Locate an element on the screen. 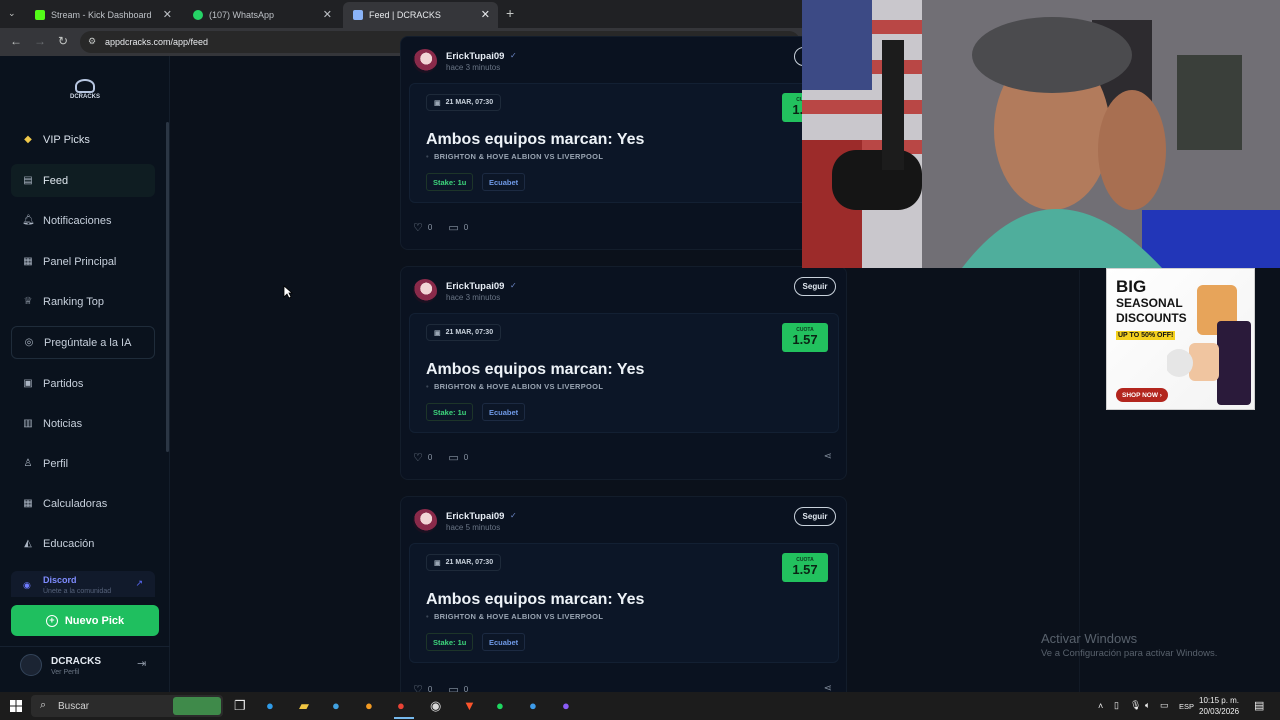 Image resolution: width=1280 pixels, height=720 pixels. tab-title: Feed | DCRACKS is located at coordinates (405, 15).